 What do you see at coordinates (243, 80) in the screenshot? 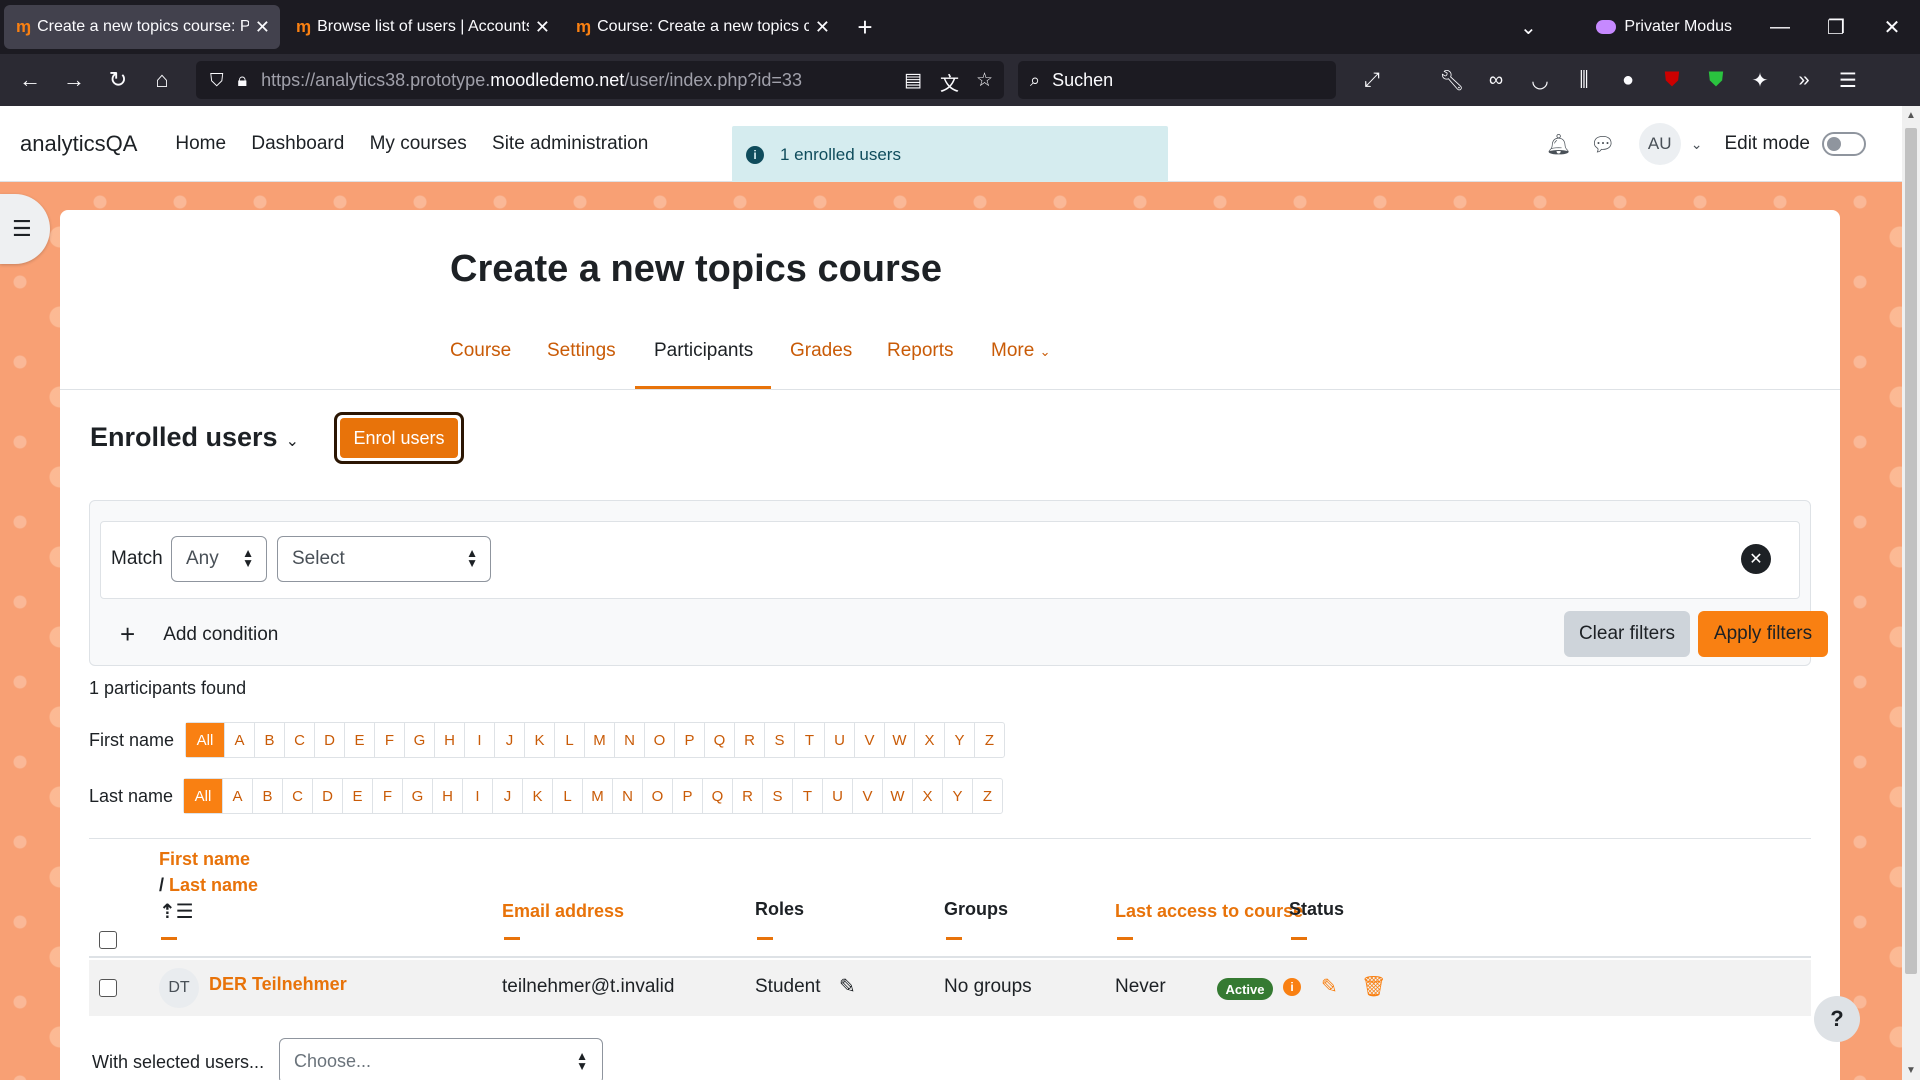
I see `lock-icon: 🔒︎` at bounding box center [243, 80].